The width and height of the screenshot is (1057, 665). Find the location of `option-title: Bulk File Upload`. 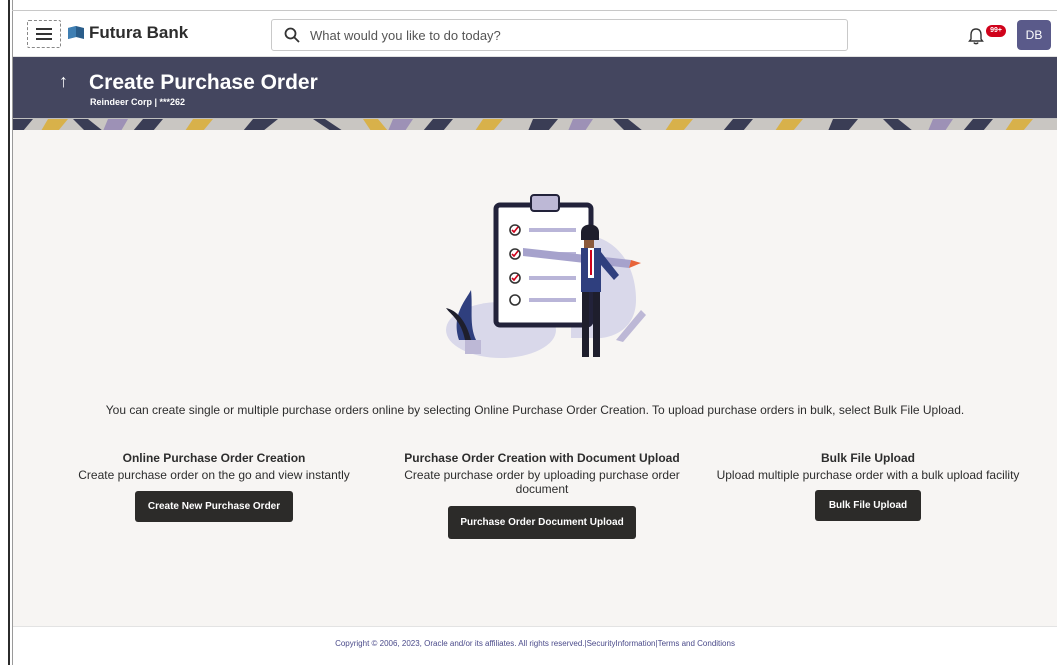

option-title: Bulk File Upload is located at coordinates (867, 458).